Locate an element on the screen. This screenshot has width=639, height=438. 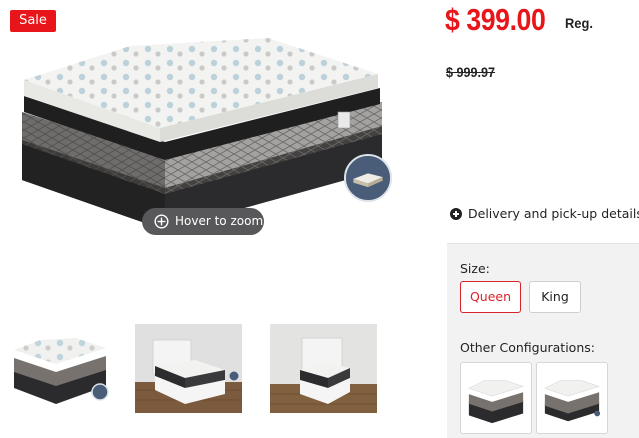
zoom-icon is located at coordinates (161, 221).